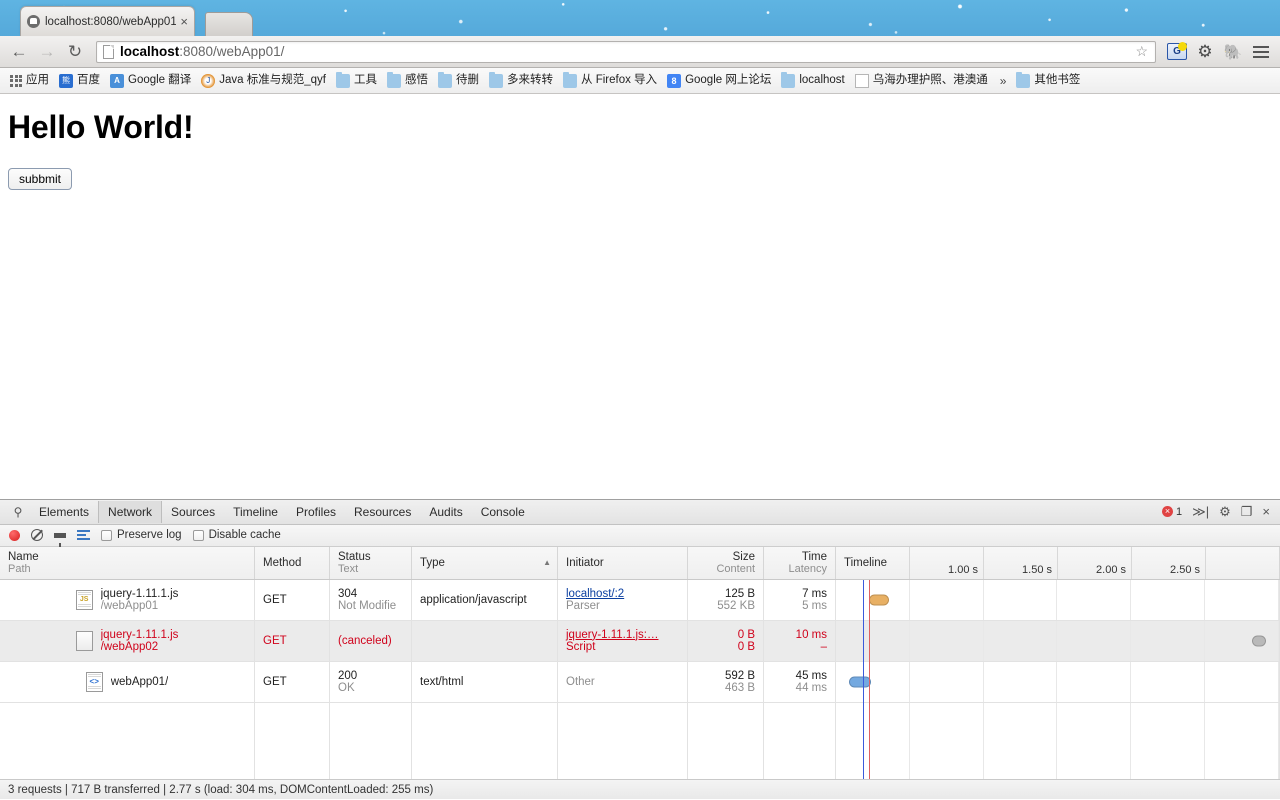 Image resolution: width=1280 pixels, height=800 pixels. Describe the element at coordinates (106, 535) in the screenshot. I see `checkbox-box` at that location.